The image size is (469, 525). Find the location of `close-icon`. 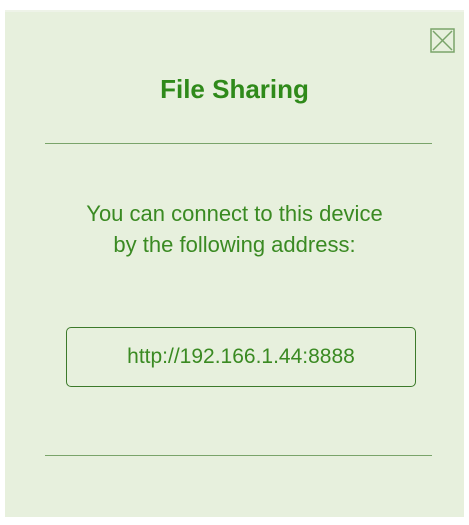

close-icon is located at coordinates (442, 40).